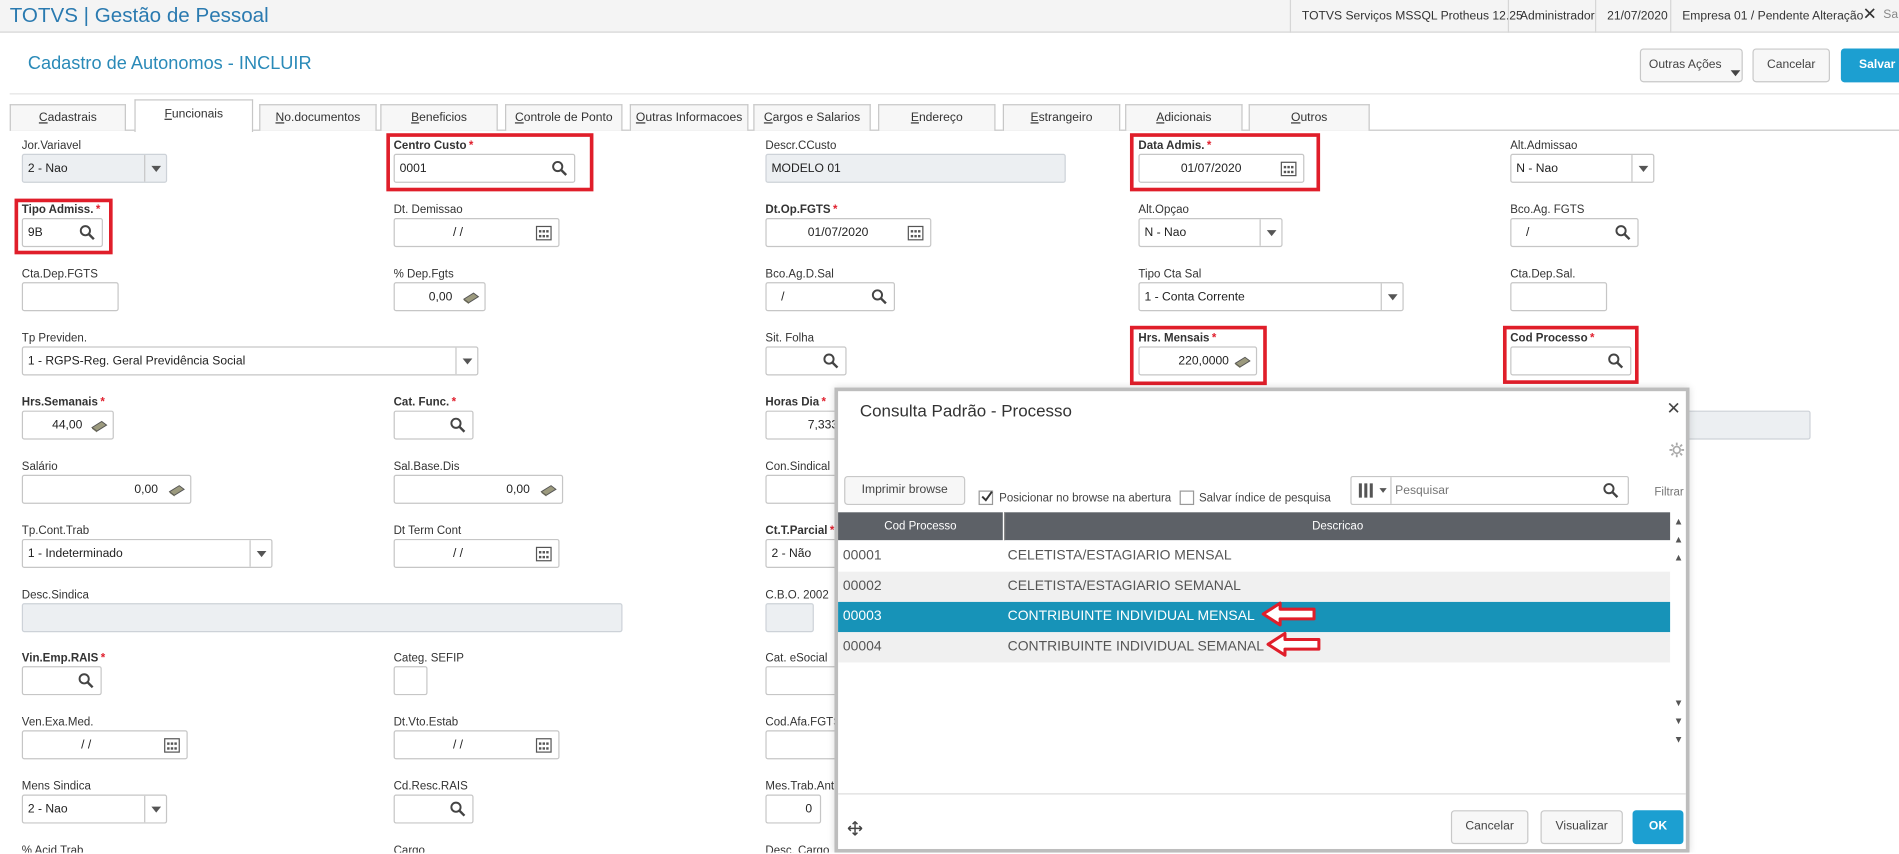 The image size is (1899, 854). What do you see at coordinates (937, 117) in the screenshot?
I see `tab-endere-o: Endereço` at bounding box center [937, 117].